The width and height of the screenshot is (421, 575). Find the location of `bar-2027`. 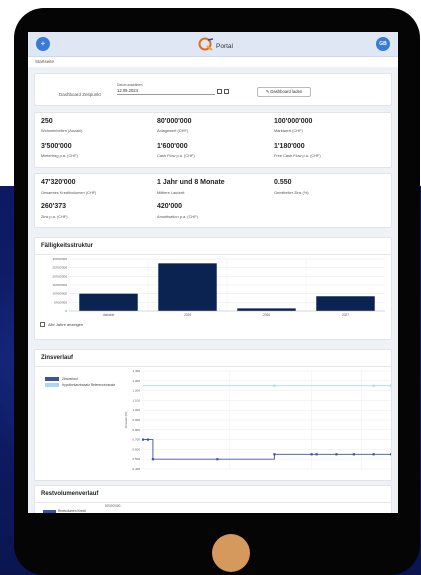

bar-2027 is located at coordinates (345, 303).